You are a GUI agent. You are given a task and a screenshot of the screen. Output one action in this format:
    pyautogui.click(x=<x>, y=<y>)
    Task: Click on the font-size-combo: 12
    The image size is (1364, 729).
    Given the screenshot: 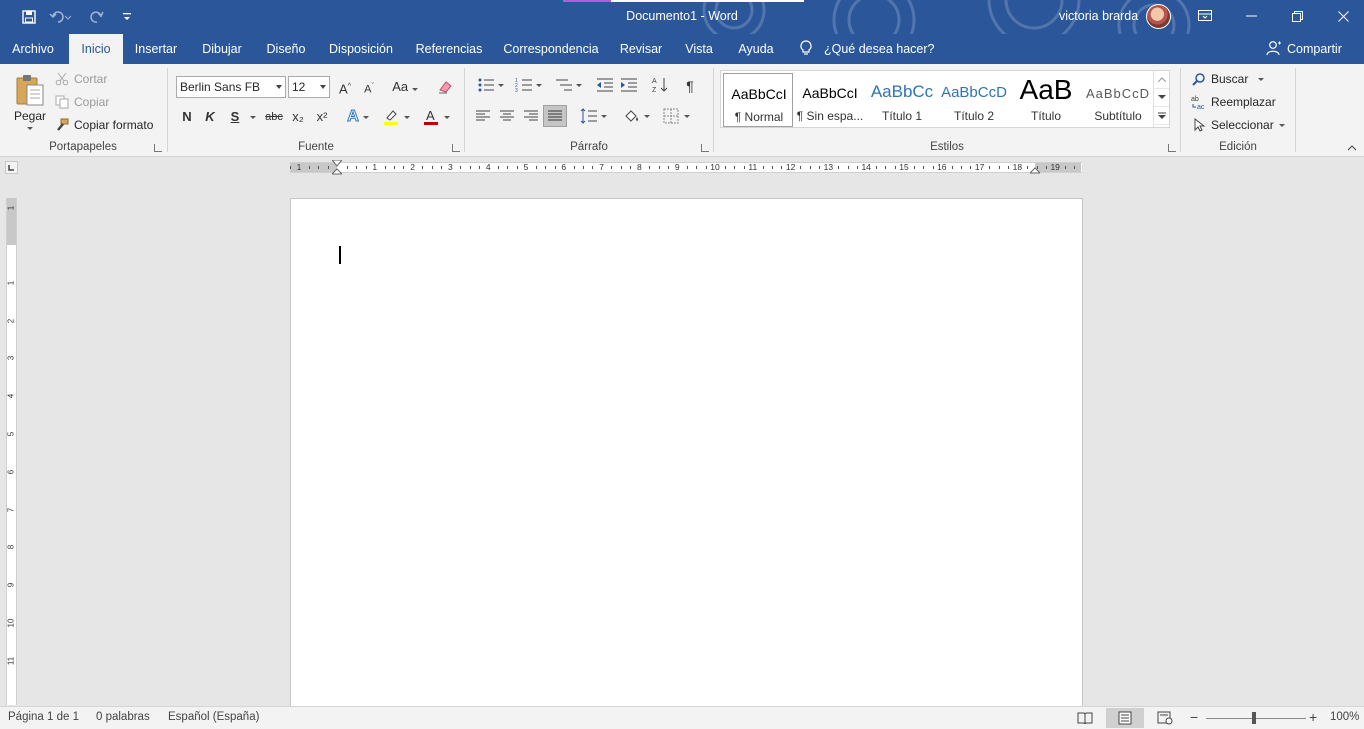 What is the action you would take?
    pyautogui.click(x=309, y=87)
    